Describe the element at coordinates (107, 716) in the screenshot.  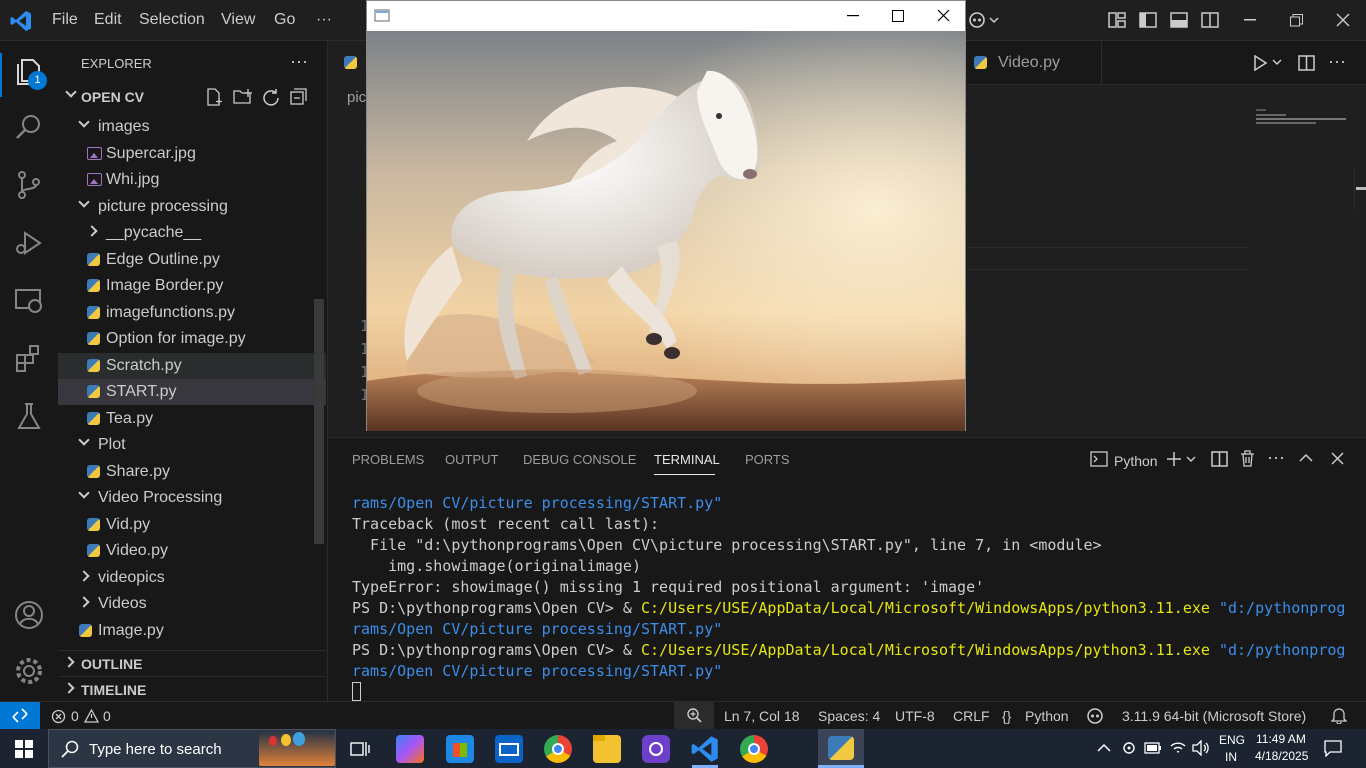
I see `warning-count: 0` at that location.